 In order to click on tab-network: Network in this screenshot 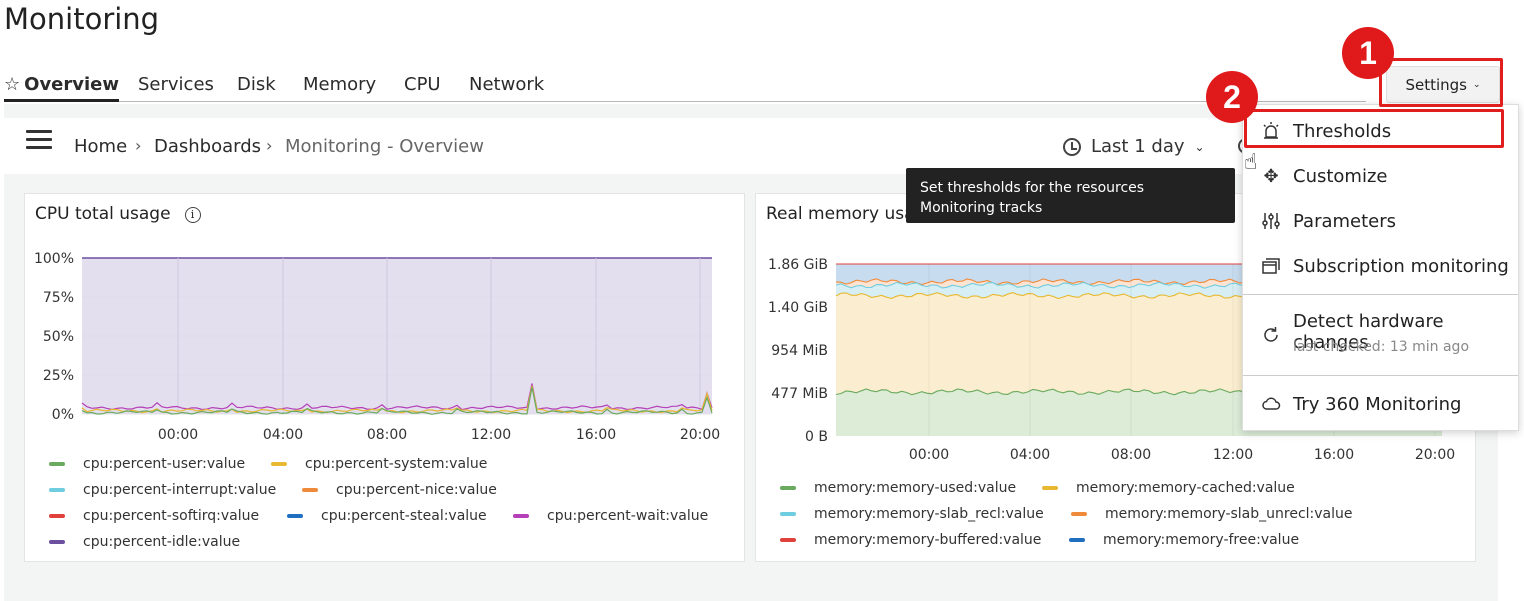, I will do `click(506, 88)`.